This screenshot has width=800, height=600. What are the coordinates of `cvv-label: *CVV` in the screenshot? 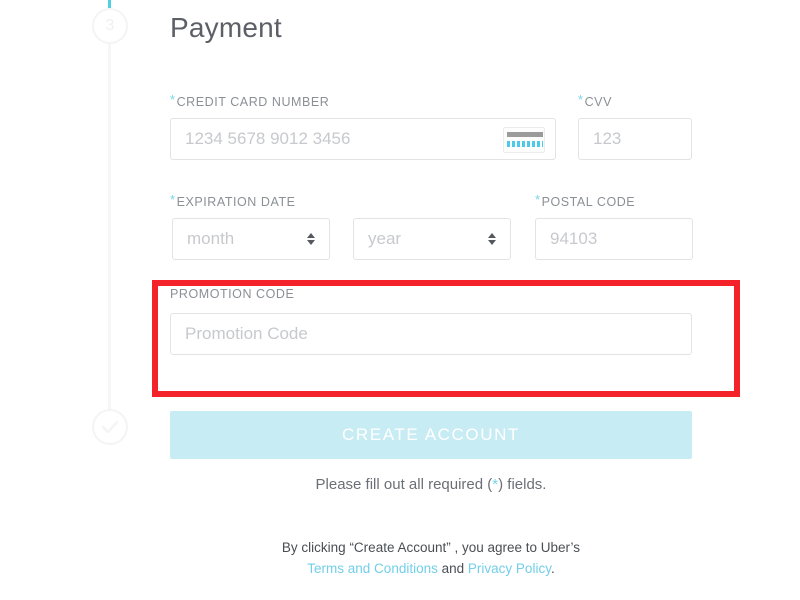 It's located at (595, 100).